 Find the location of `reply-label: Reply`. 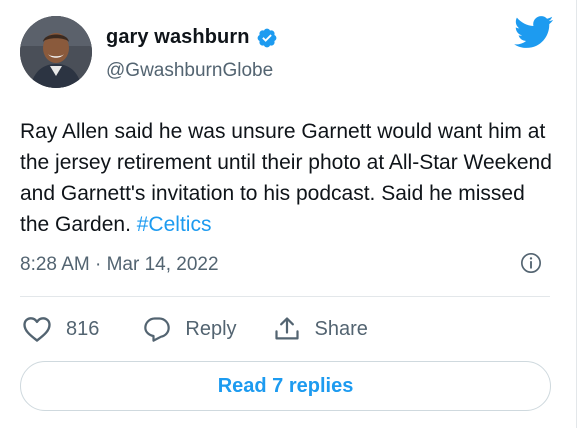

reply-label: Reply is located at coordinates (211, 328).